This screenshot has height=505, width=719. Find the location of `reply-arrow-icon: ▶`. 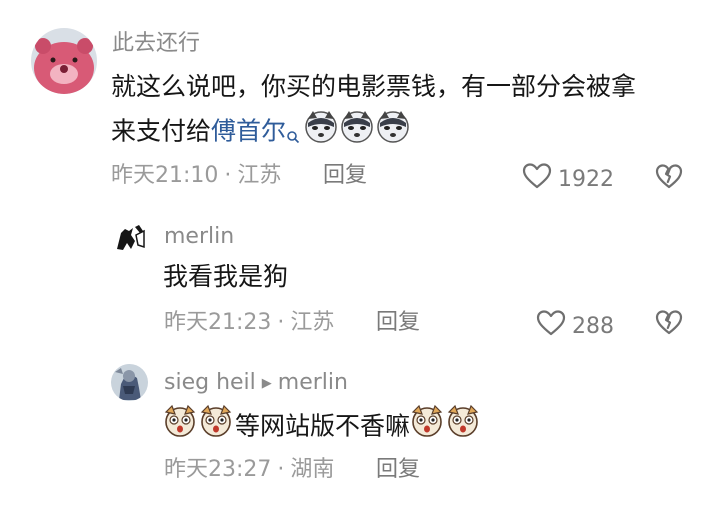

reply-arrow-icon: ▶ is located at coordinates (266, 383).